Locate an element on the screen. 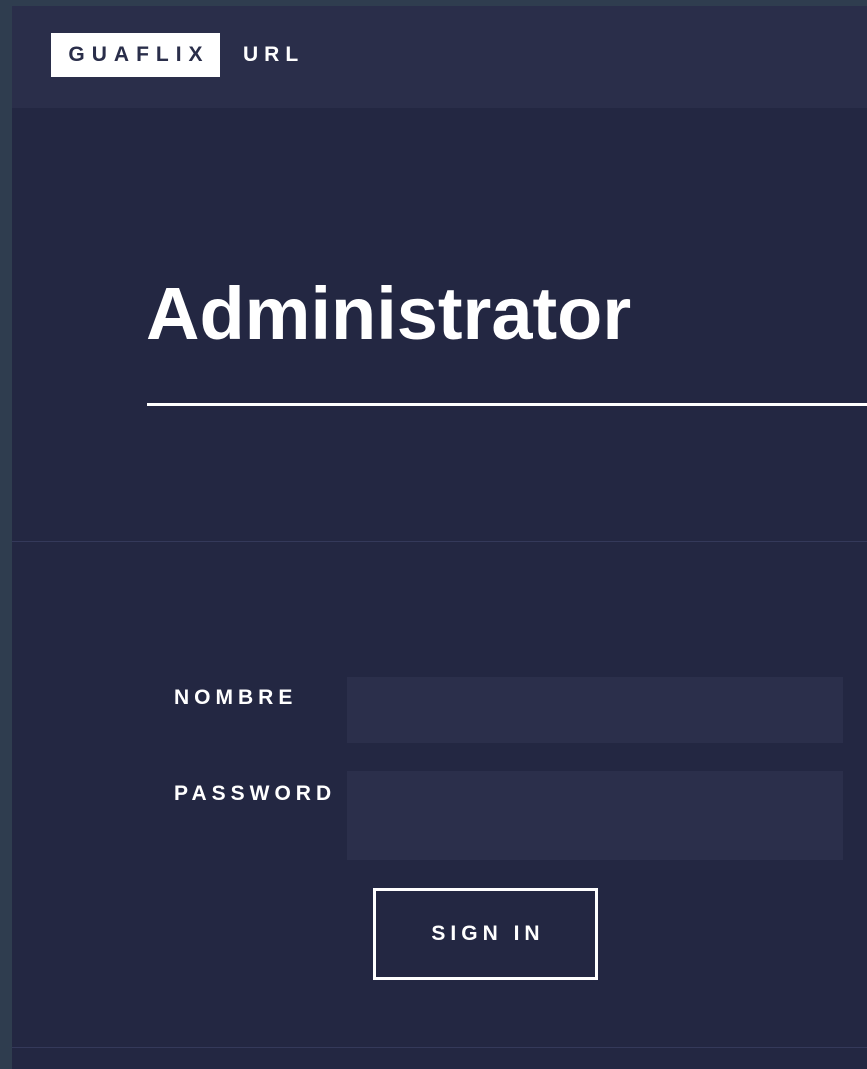 This screenshot has height=1069, width=867. section-divider-top is located at coordinates (439, 541).